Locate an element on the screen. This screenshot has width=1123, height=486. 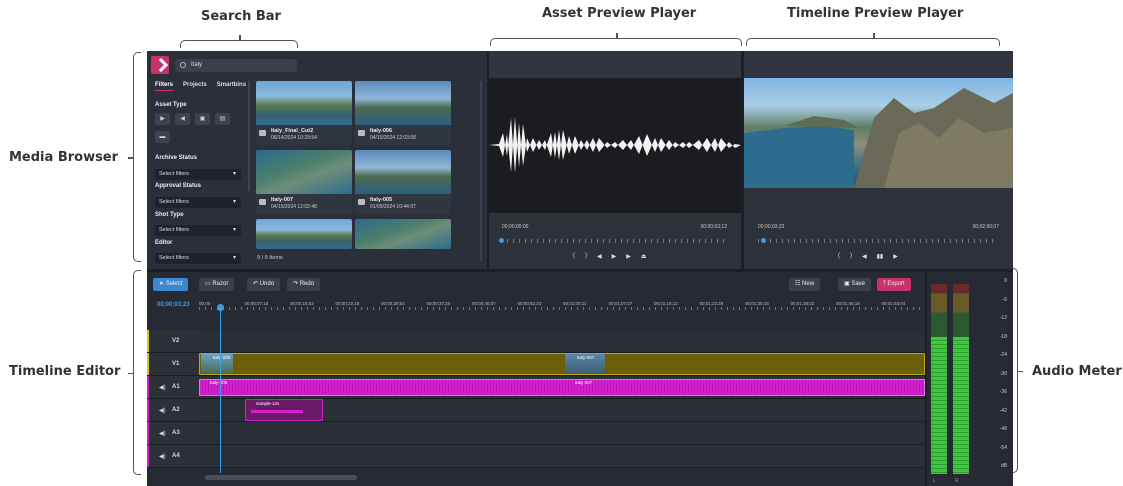
grid-scrollbar is located at coordinates (481, 171).